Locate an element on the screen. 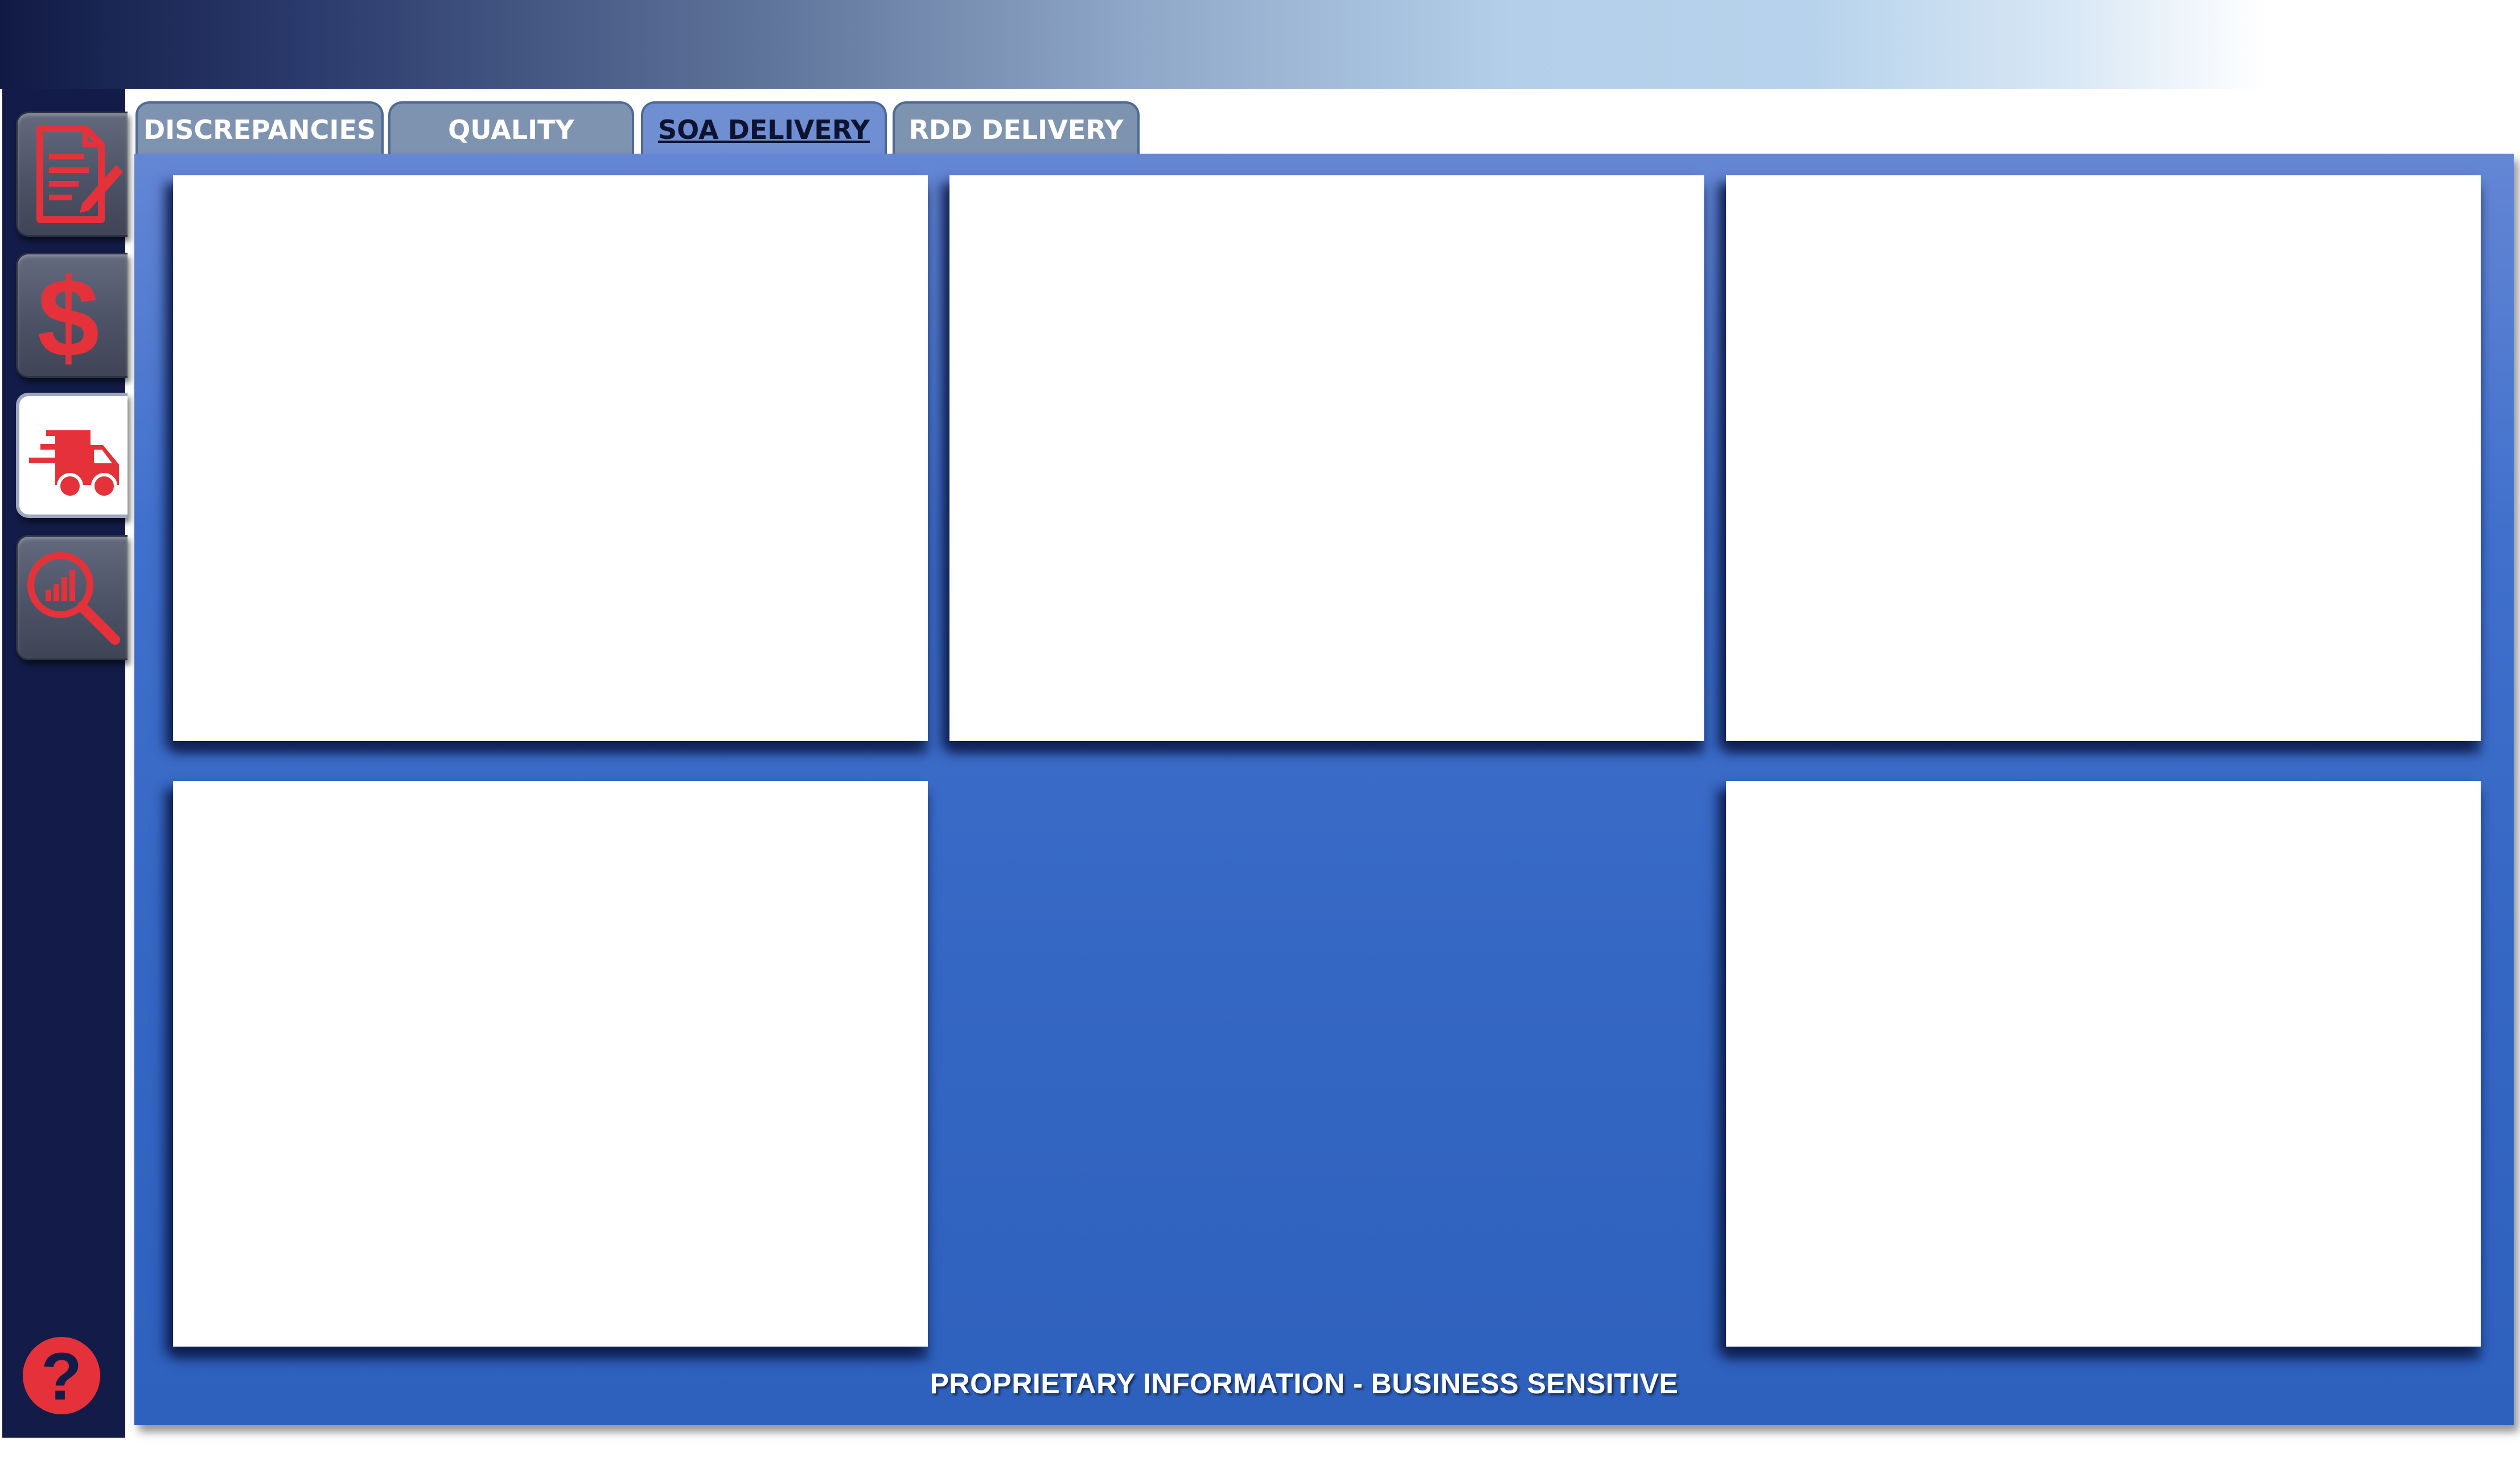  delivery-truck-icon is located at coordinates (74, 464).